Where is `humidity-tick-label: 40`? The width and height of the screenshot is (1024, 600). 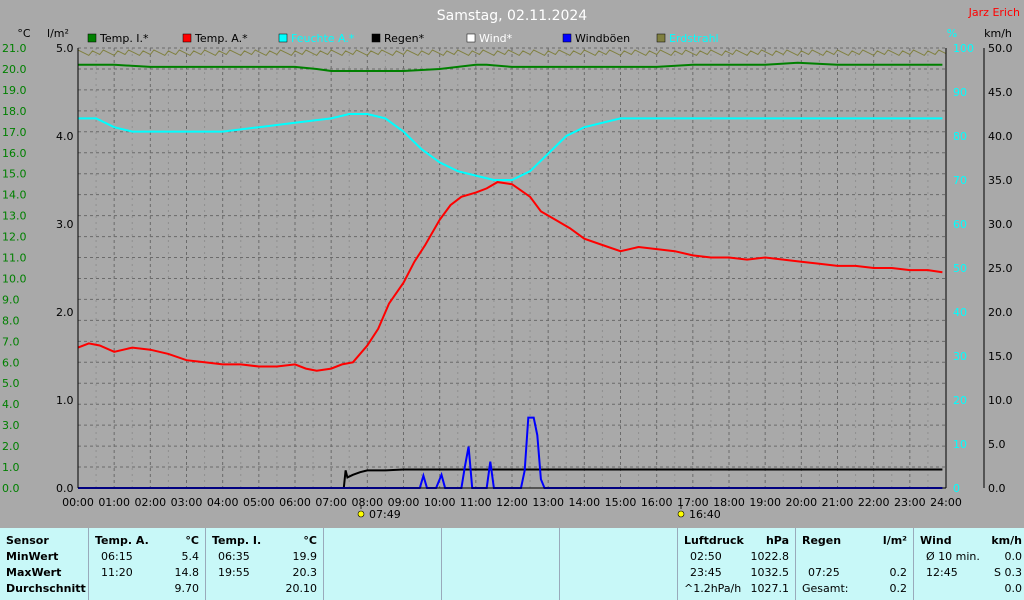
humidity-tick-label: 40 is located at coordinates (960, 312).